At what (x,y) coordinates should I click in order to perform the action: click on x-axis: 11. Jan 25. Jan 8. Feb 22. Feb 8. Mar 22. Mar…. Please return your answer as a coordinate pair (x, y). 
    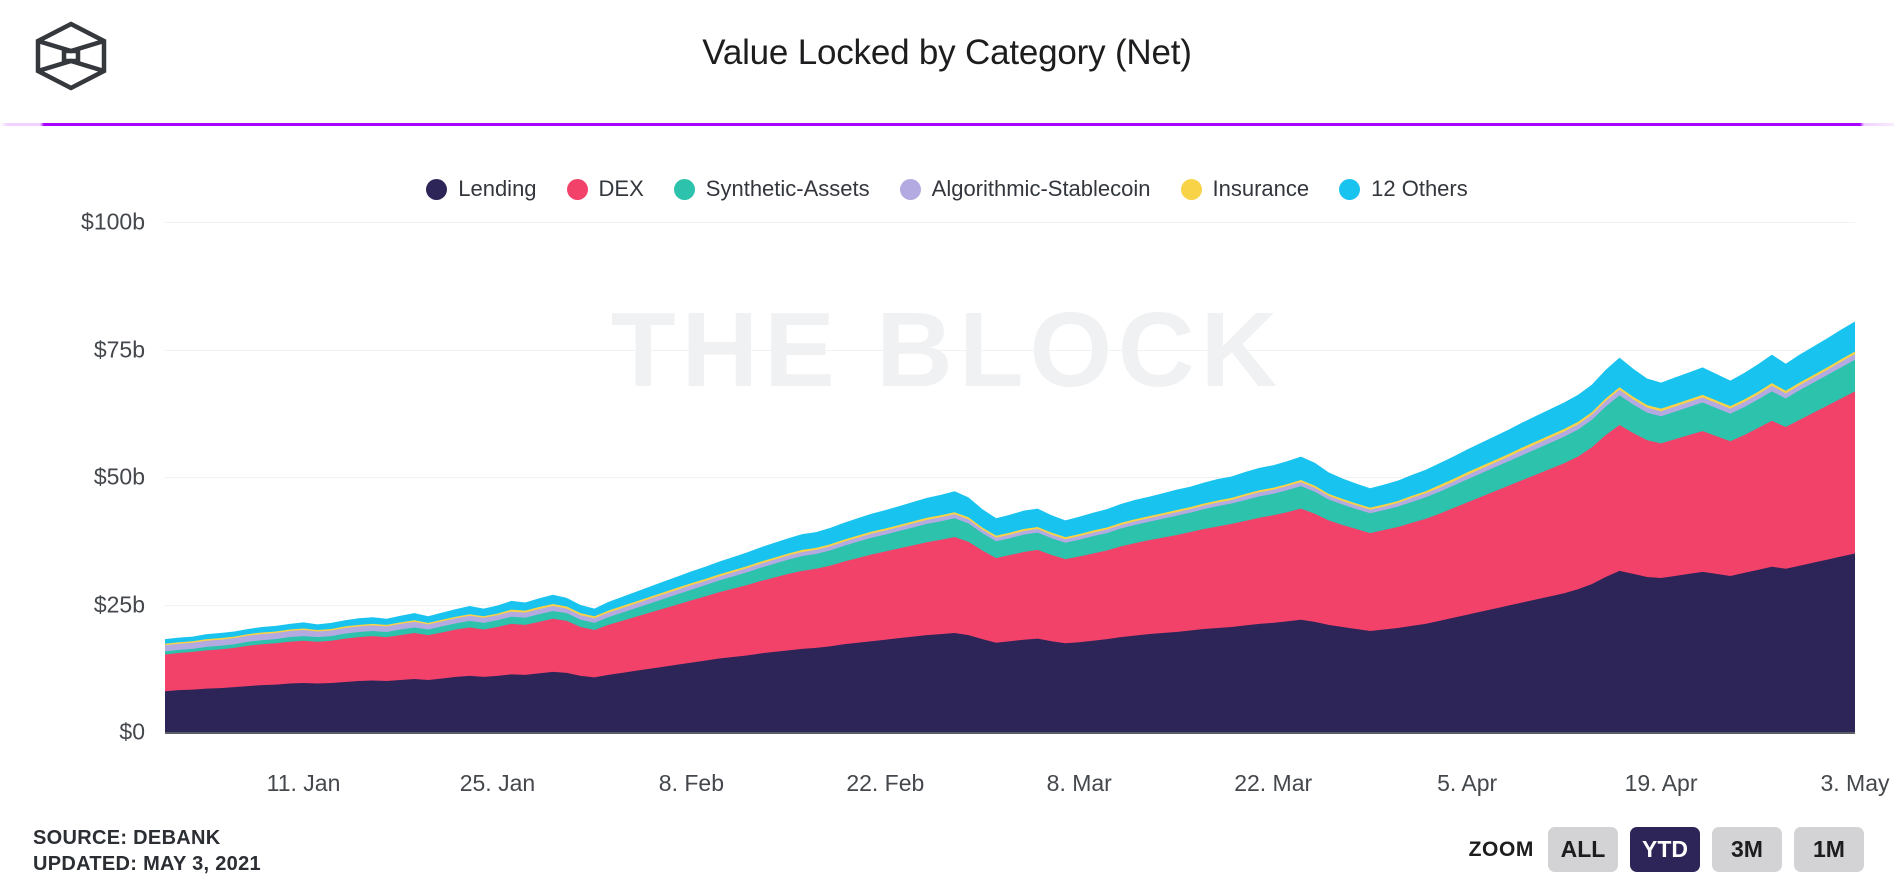
    Looking at the image, I should click on (947, 787).